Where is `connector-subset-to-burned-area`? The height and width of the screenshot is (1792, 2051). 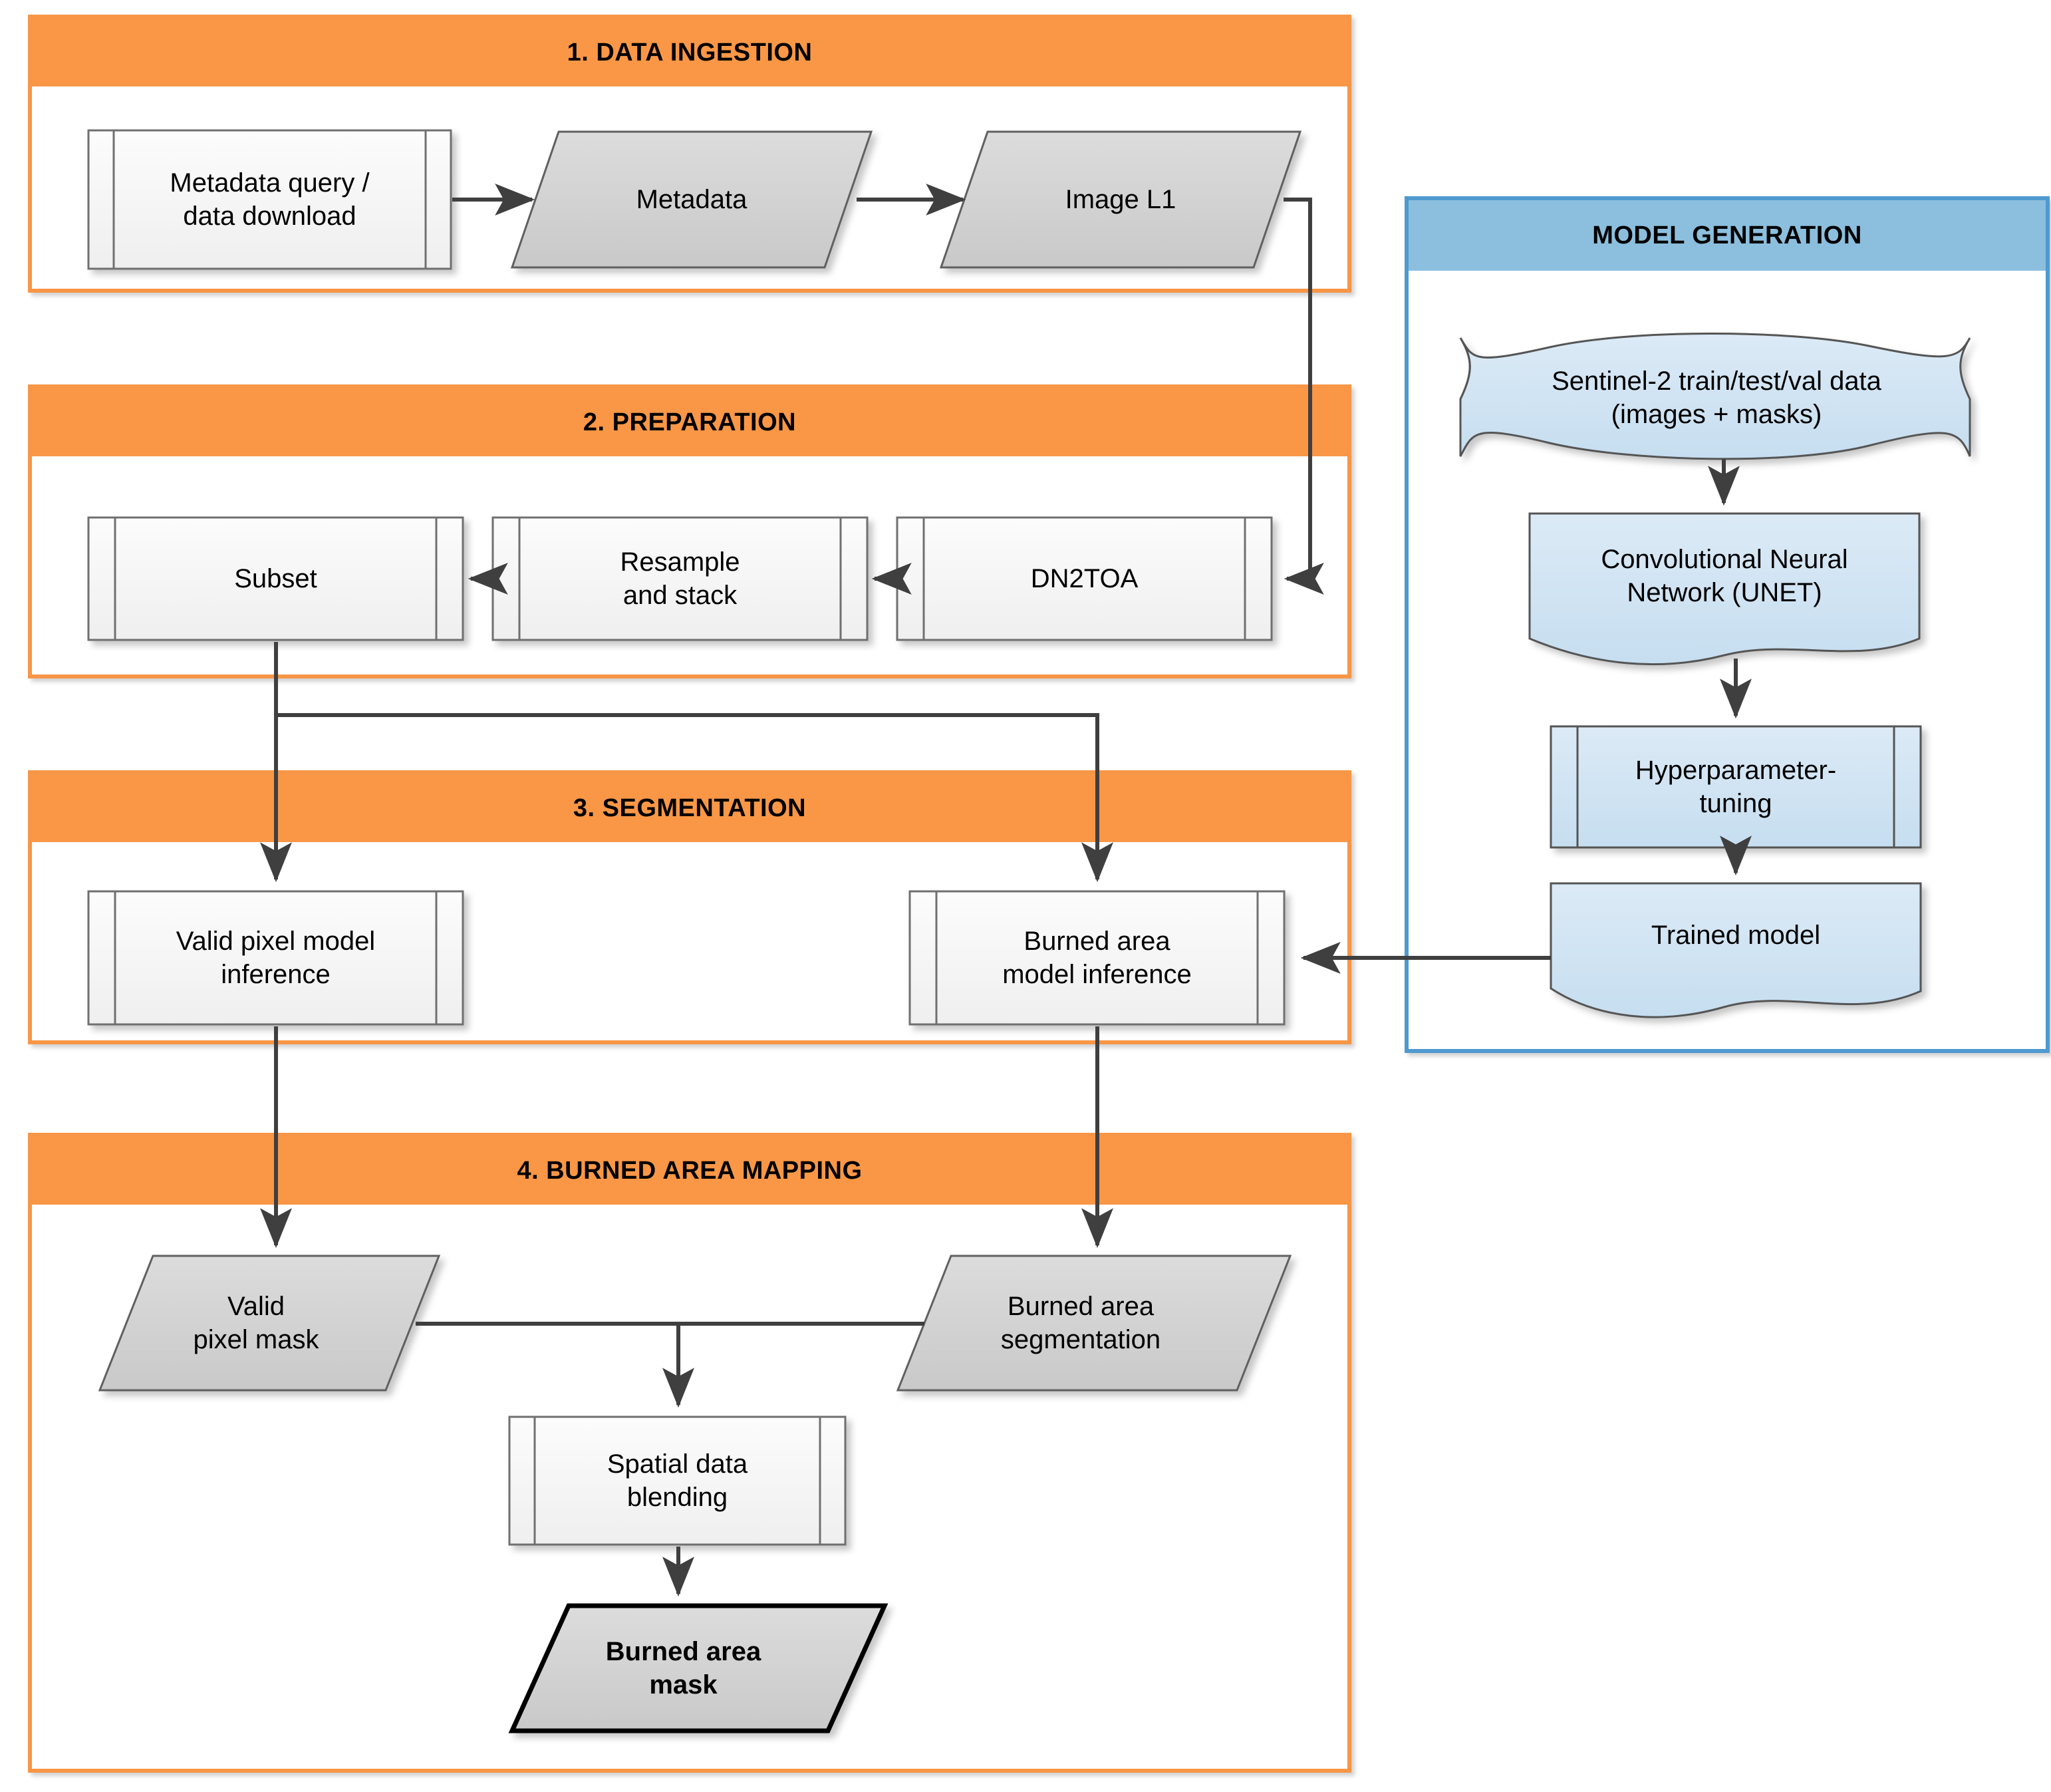
connector-subset-to-burned-area is located at coordinates (694, 798).